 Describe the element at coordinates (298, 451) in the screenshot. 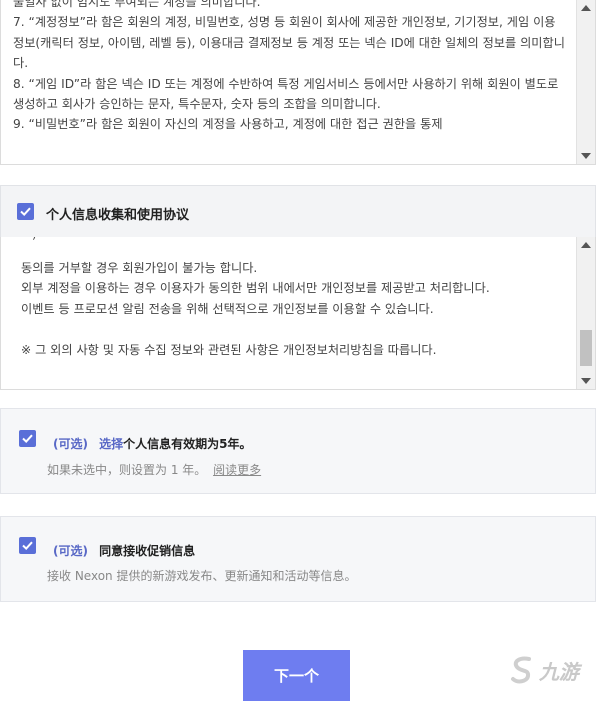

I see `option-validity-card: (可选) 选择个人信息有效期为5年。 如果未选中，则设置为 1 年。 阅读更多` at that location.